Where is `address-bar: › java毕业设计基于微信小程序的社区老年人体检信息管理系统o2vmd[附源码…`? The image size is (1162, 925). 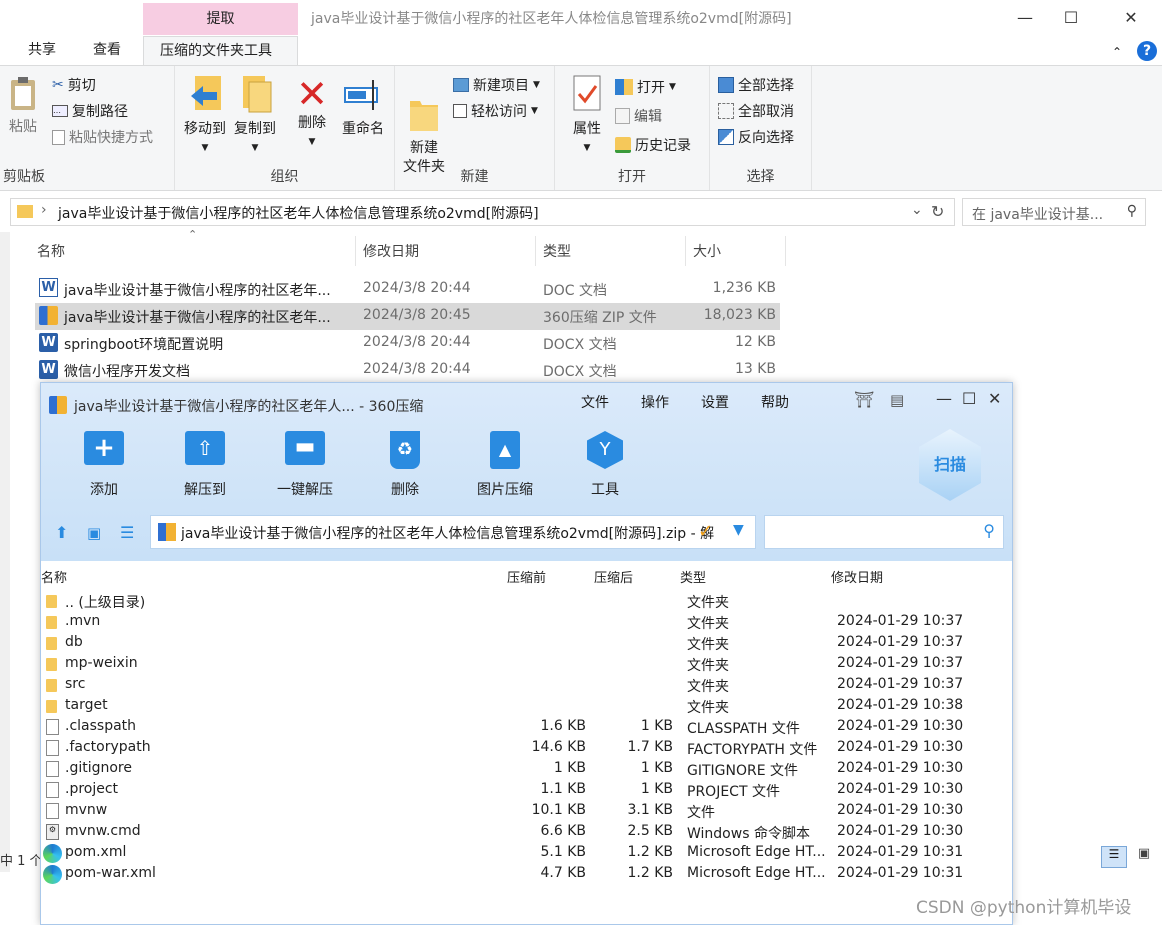
address-bar: › java毕业设计基于微信小程序的社区老年人体检信息管理系统o2vmd[附源码… is located at coordinates (482, 212).